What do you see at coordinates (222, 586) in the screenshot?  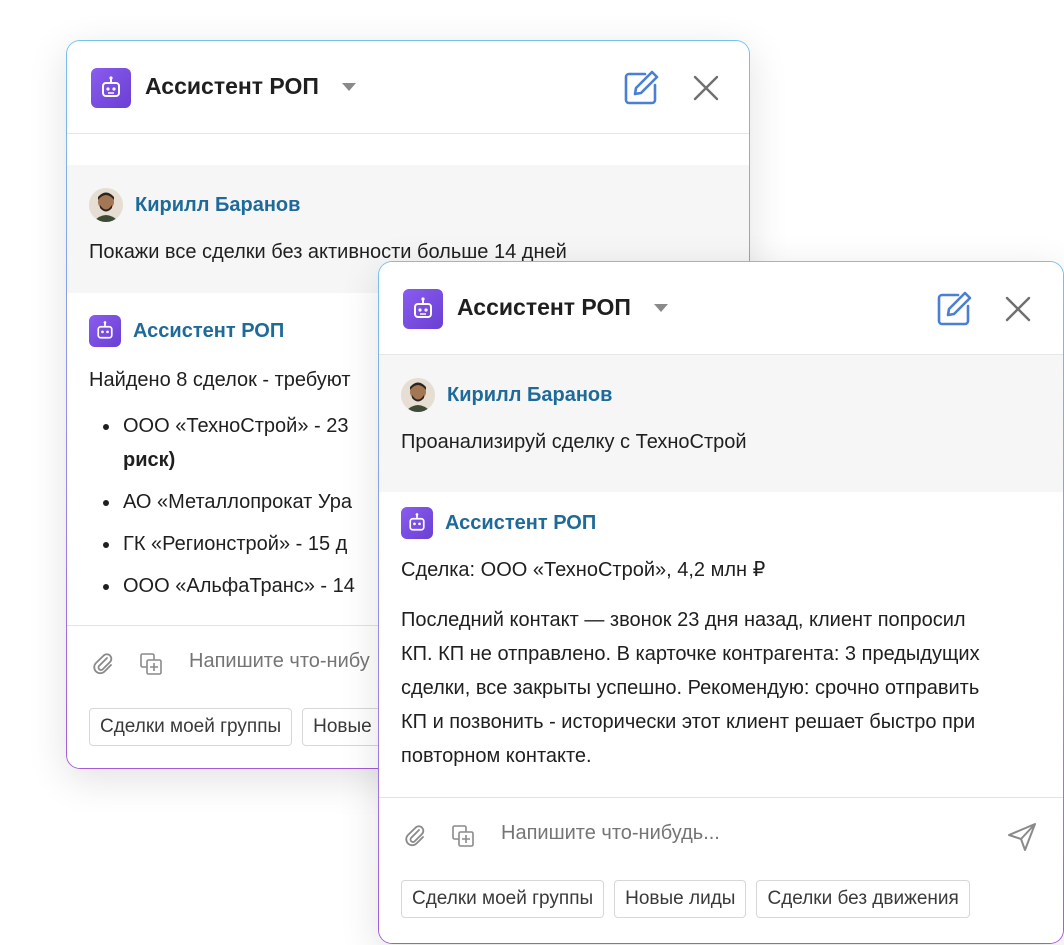 I see `list-item: ООО «АльфаТранс» - 14` at bounding box center [222, 586].